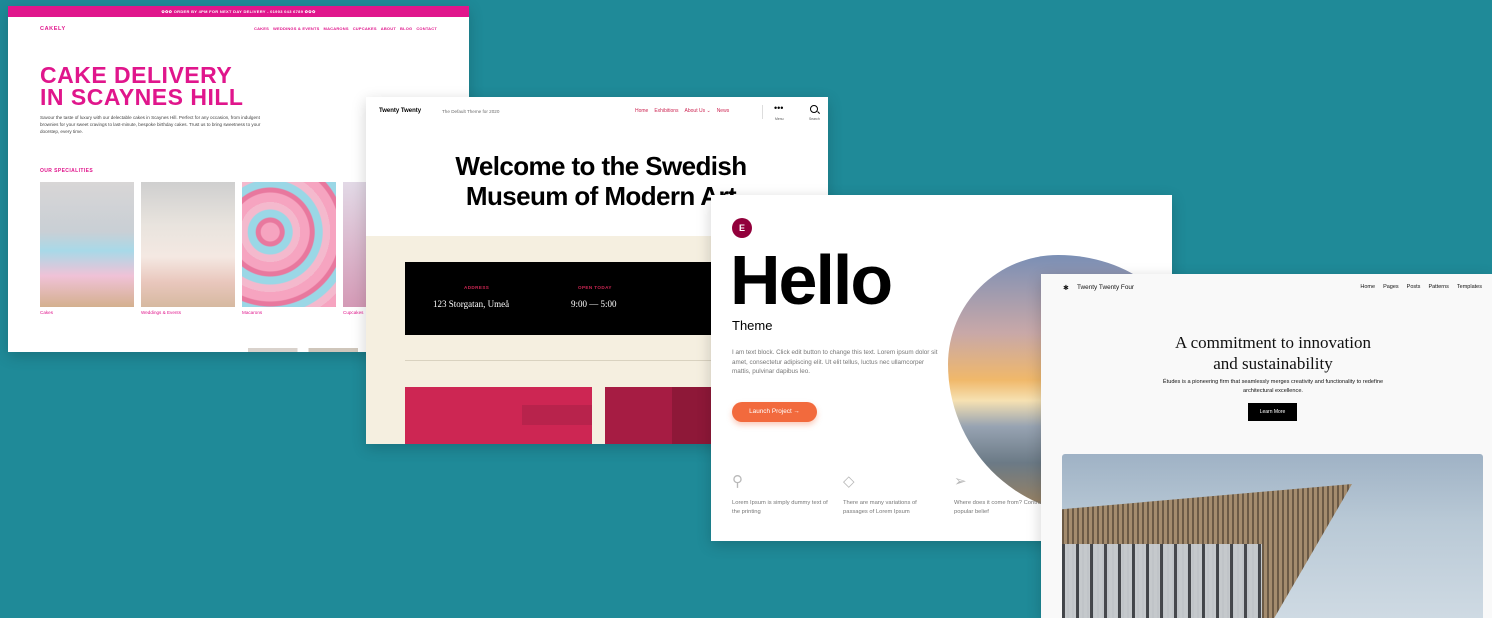 This screenshot has width=1492, height=618. I want to click on cakely-headline: CAKE DELIVERY IN SCAYNES HILL, so click(142, 87).